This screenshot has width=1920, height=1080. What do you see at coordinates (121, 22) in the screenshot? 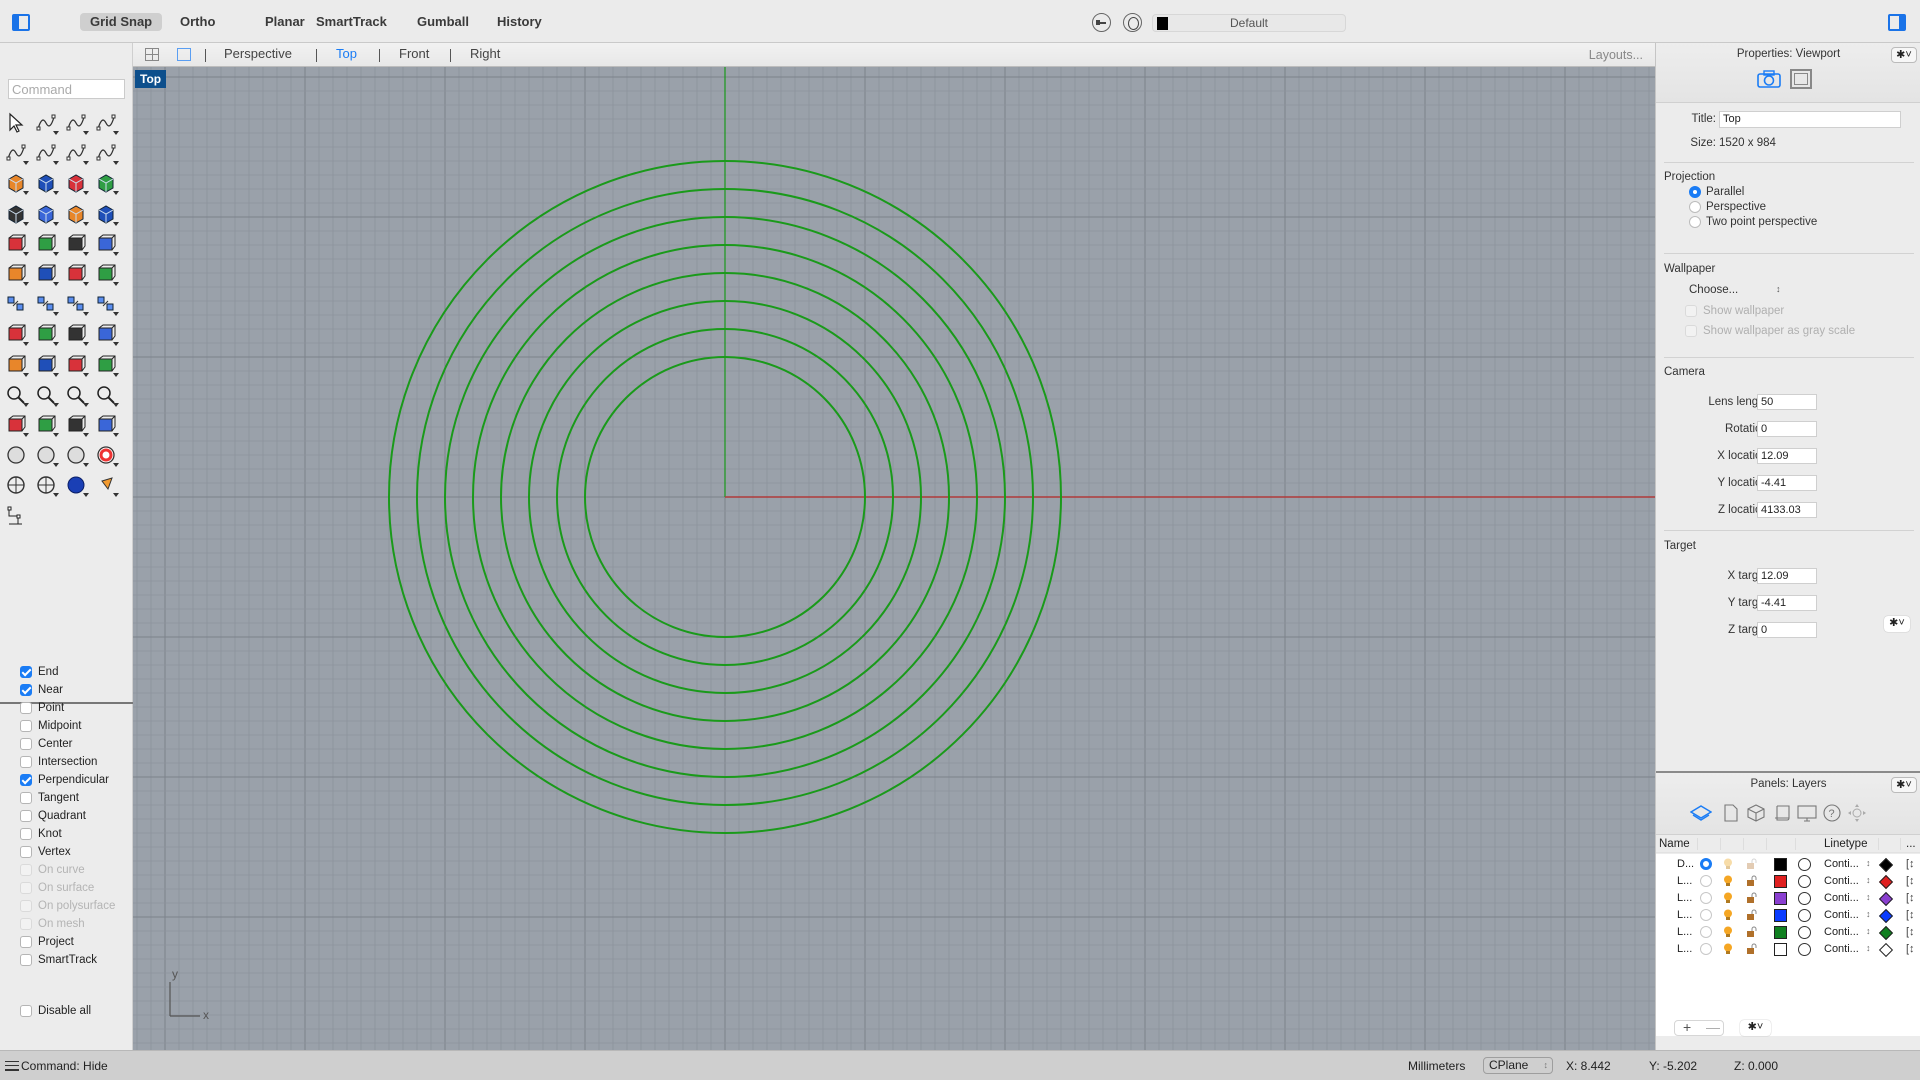
I see `grid-snap-button: Grid Snap` at bounding box center [121, 22].